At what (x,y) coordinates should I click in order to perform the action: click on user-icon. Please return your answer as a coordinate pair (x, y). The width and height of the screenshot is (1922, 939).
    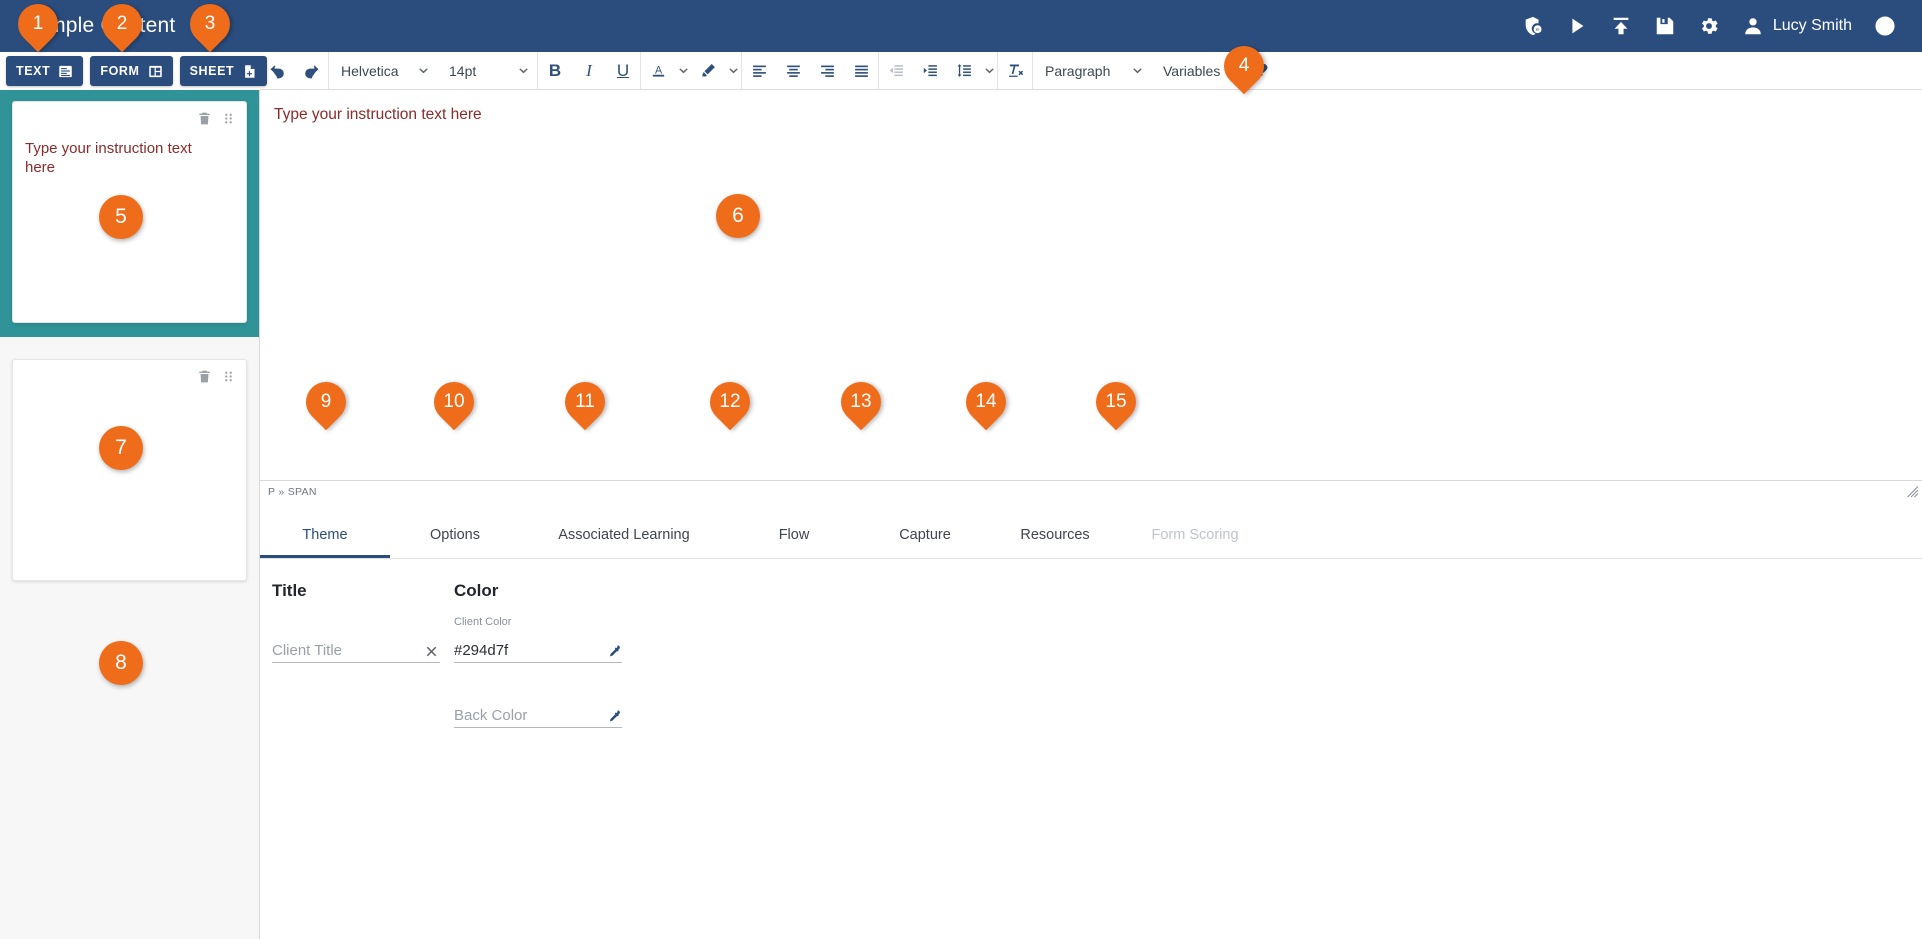
    Looking at the image, I should click on (1753, 26).